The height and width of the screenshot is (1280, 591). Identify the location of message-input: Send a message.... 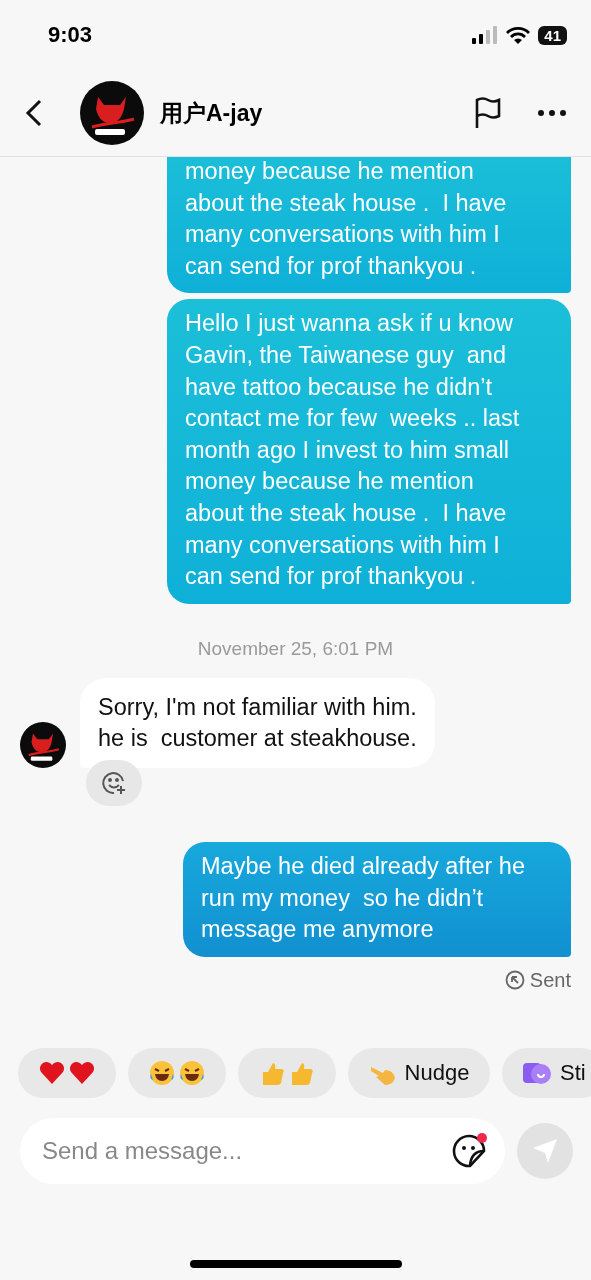
(245, 1151).